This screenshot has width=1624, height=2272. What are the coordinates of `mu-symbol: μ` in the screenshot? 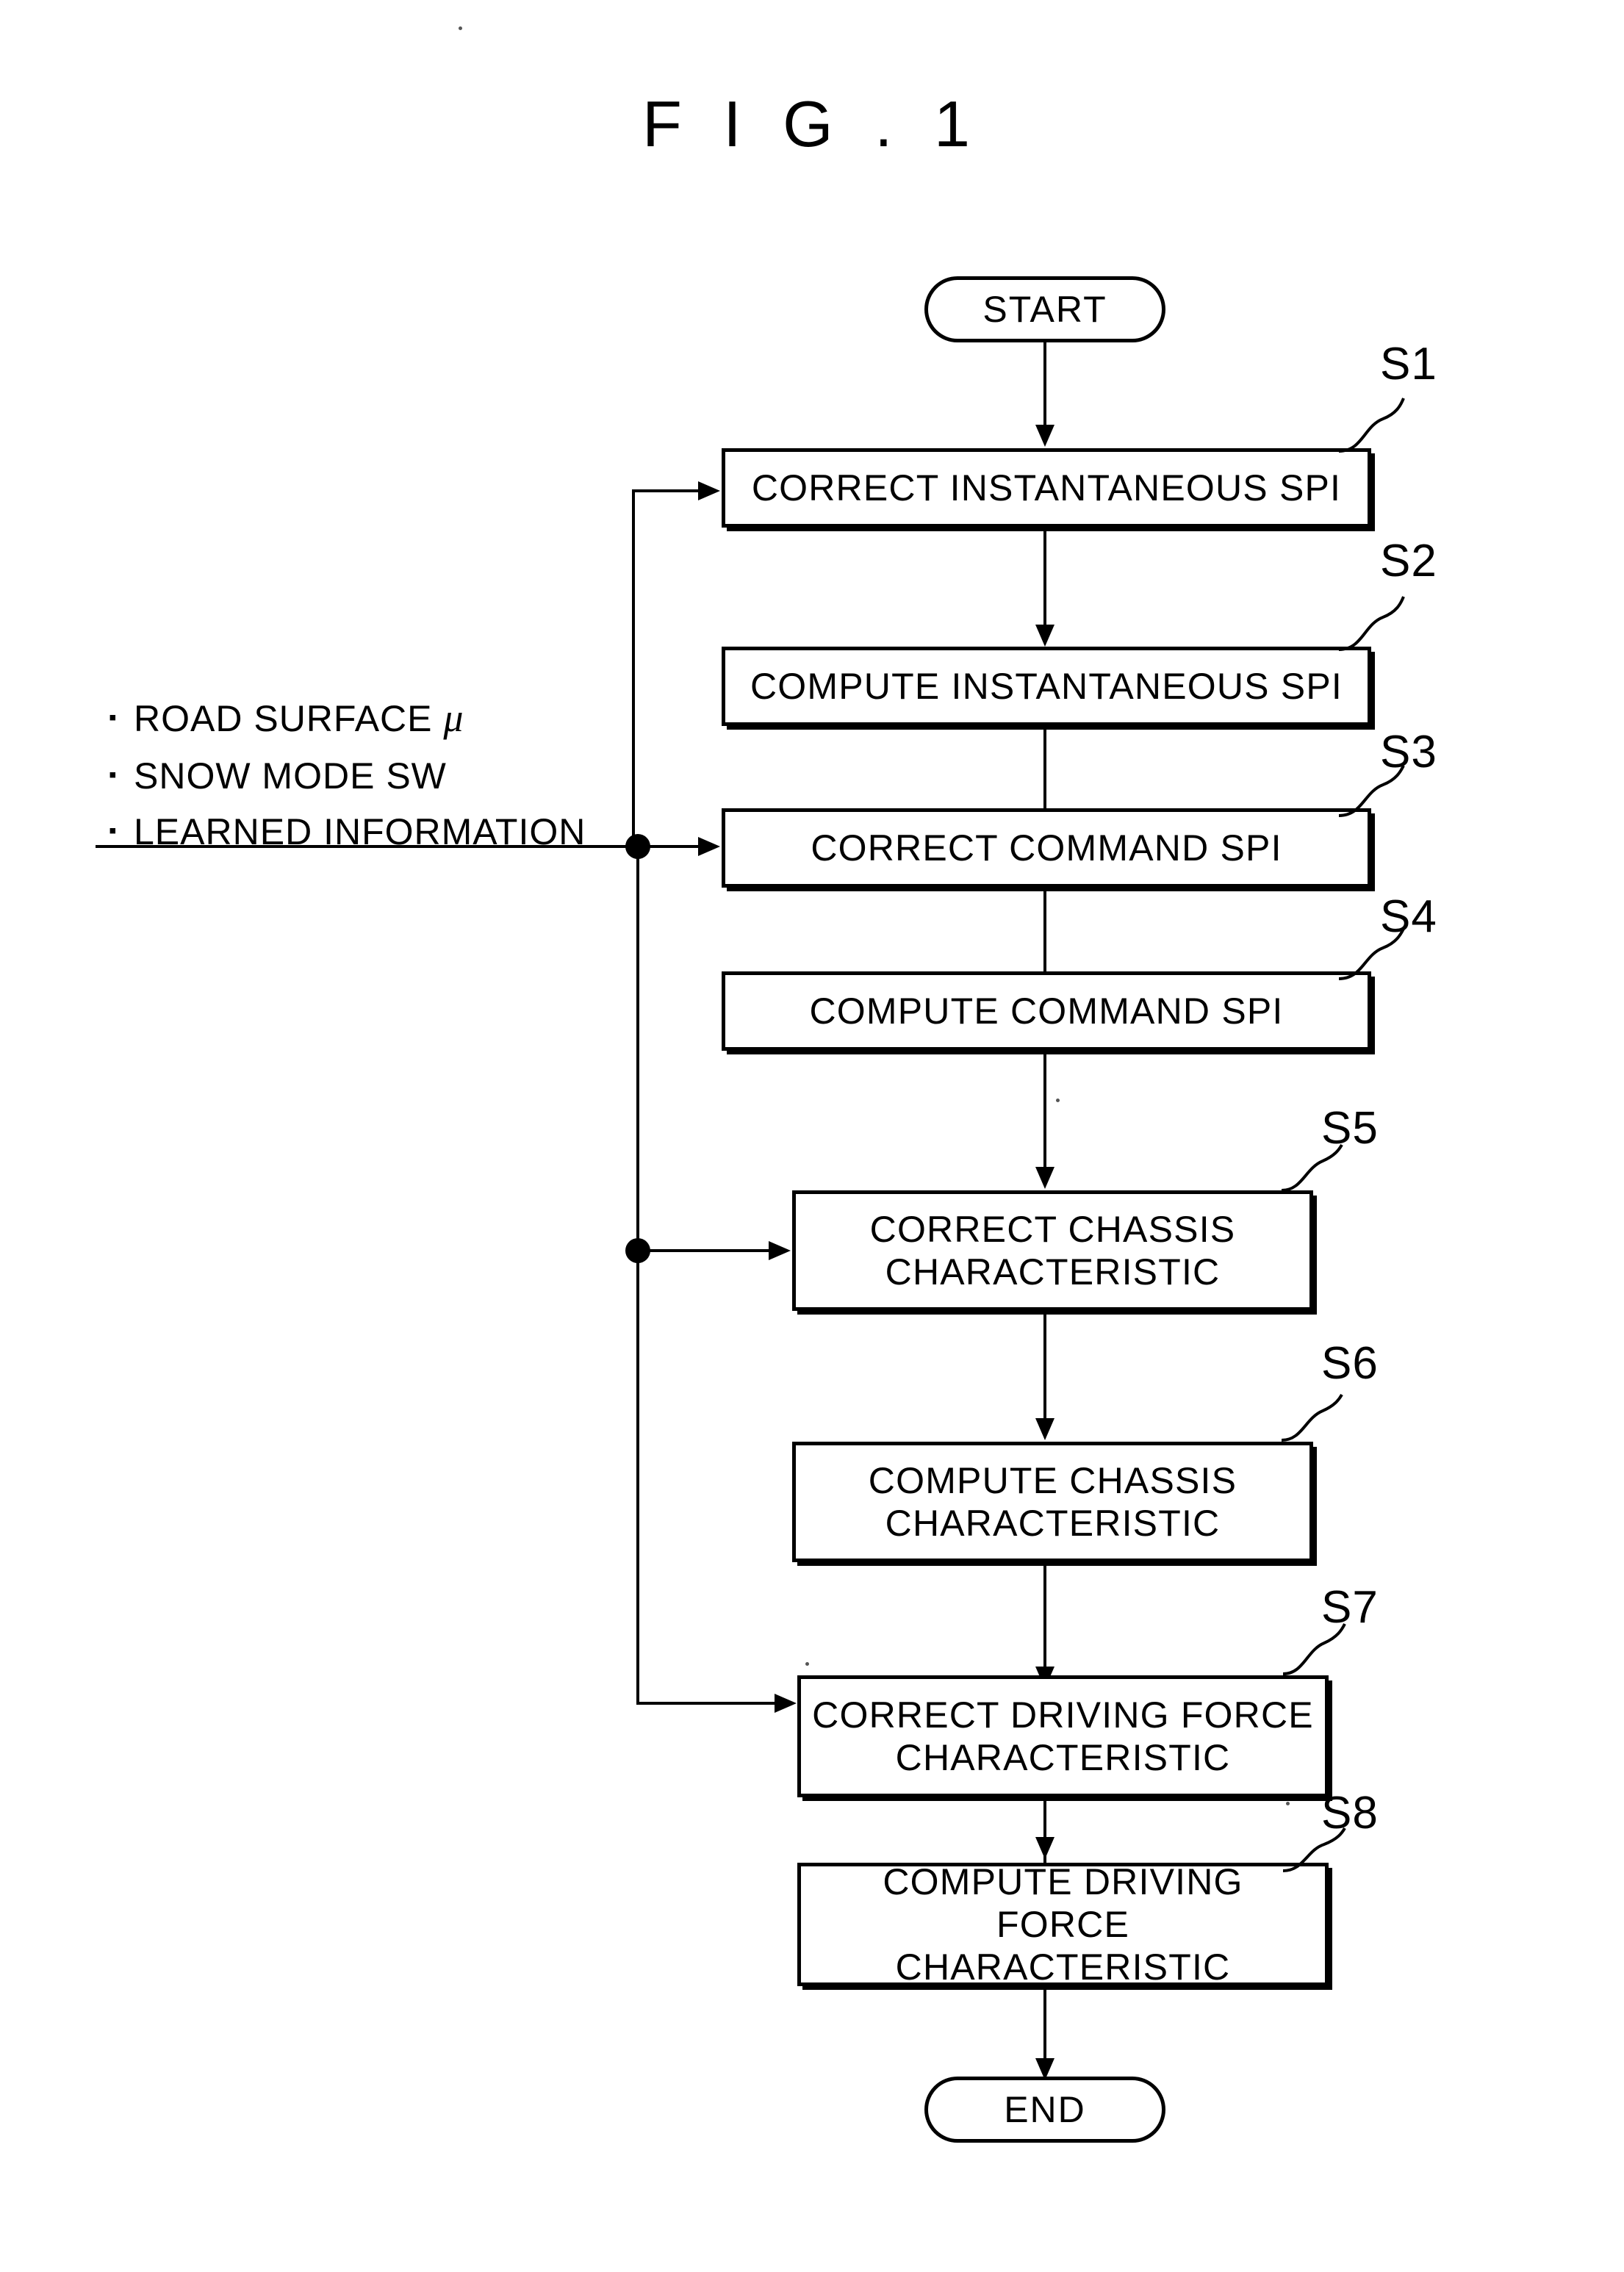 It's located at (453, 718).